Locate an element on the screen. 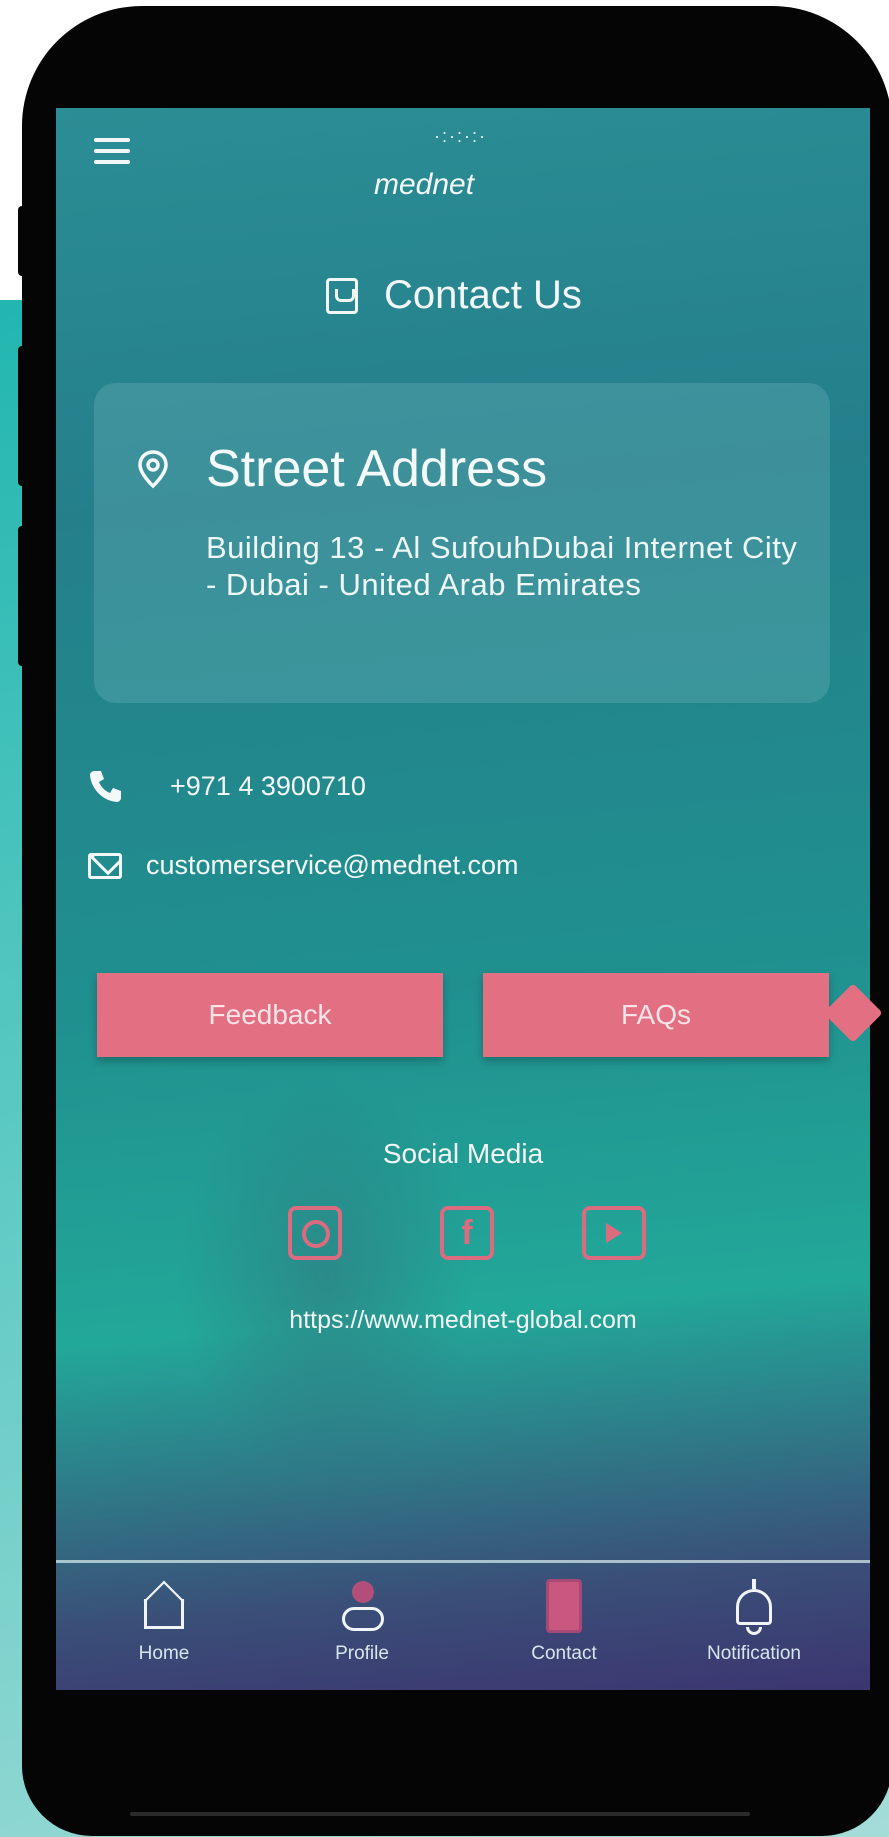  app-logo: ·:·:·:· mednet is located at coordinates (474, 166).